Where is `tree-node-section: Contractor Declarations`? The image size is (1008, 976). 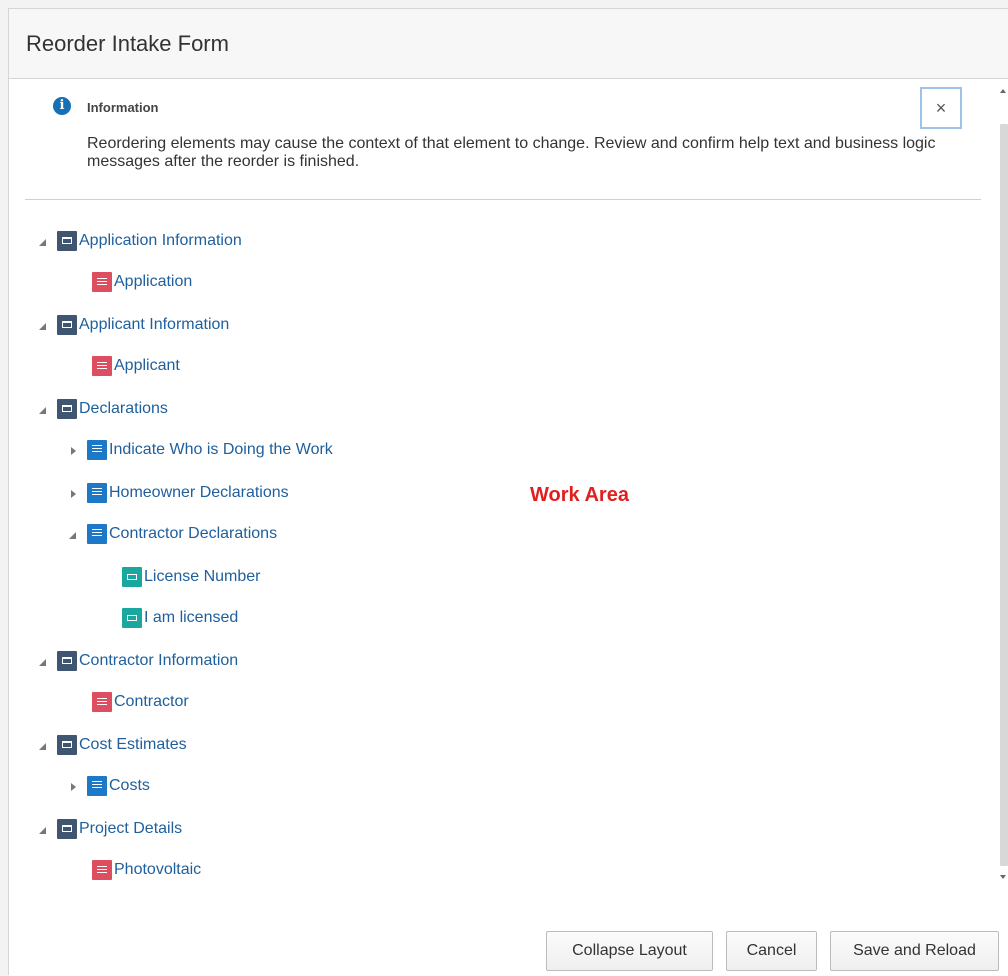 tree-node-section: Contractor Declarations is located at coordinates (173, 534).